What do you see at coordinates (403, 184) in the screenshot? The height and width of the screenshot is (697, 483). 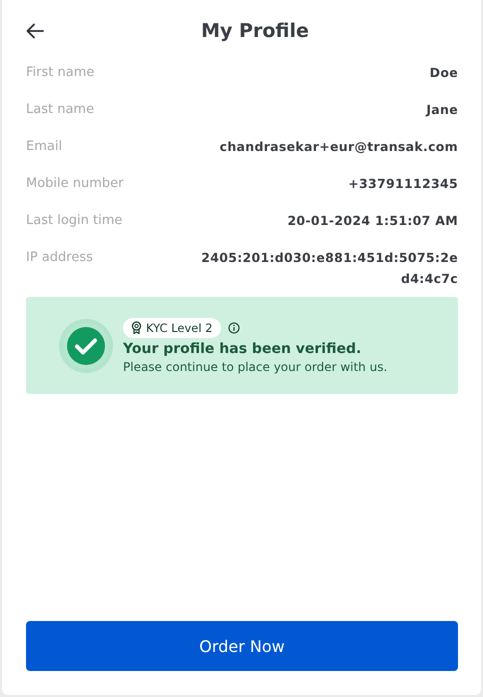 I see `field-value: +33791112345` at bounding box center [403, 184].